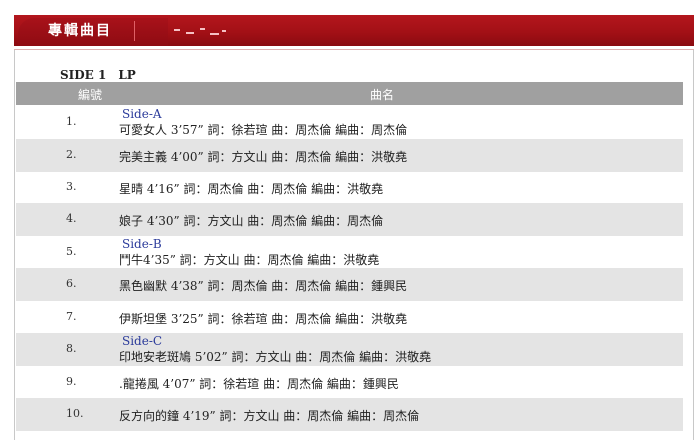 This screenshot has height=445, width=700. I want to click on track-number: 5., so click(71, 251).